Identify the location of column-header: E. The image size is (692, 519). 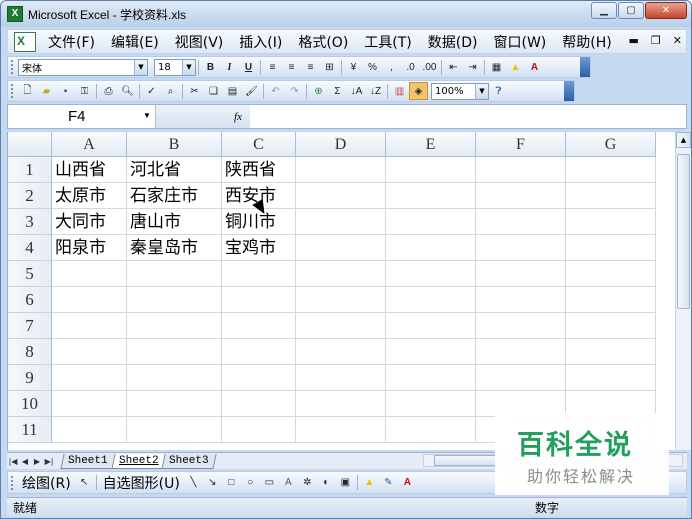
(431, 144).